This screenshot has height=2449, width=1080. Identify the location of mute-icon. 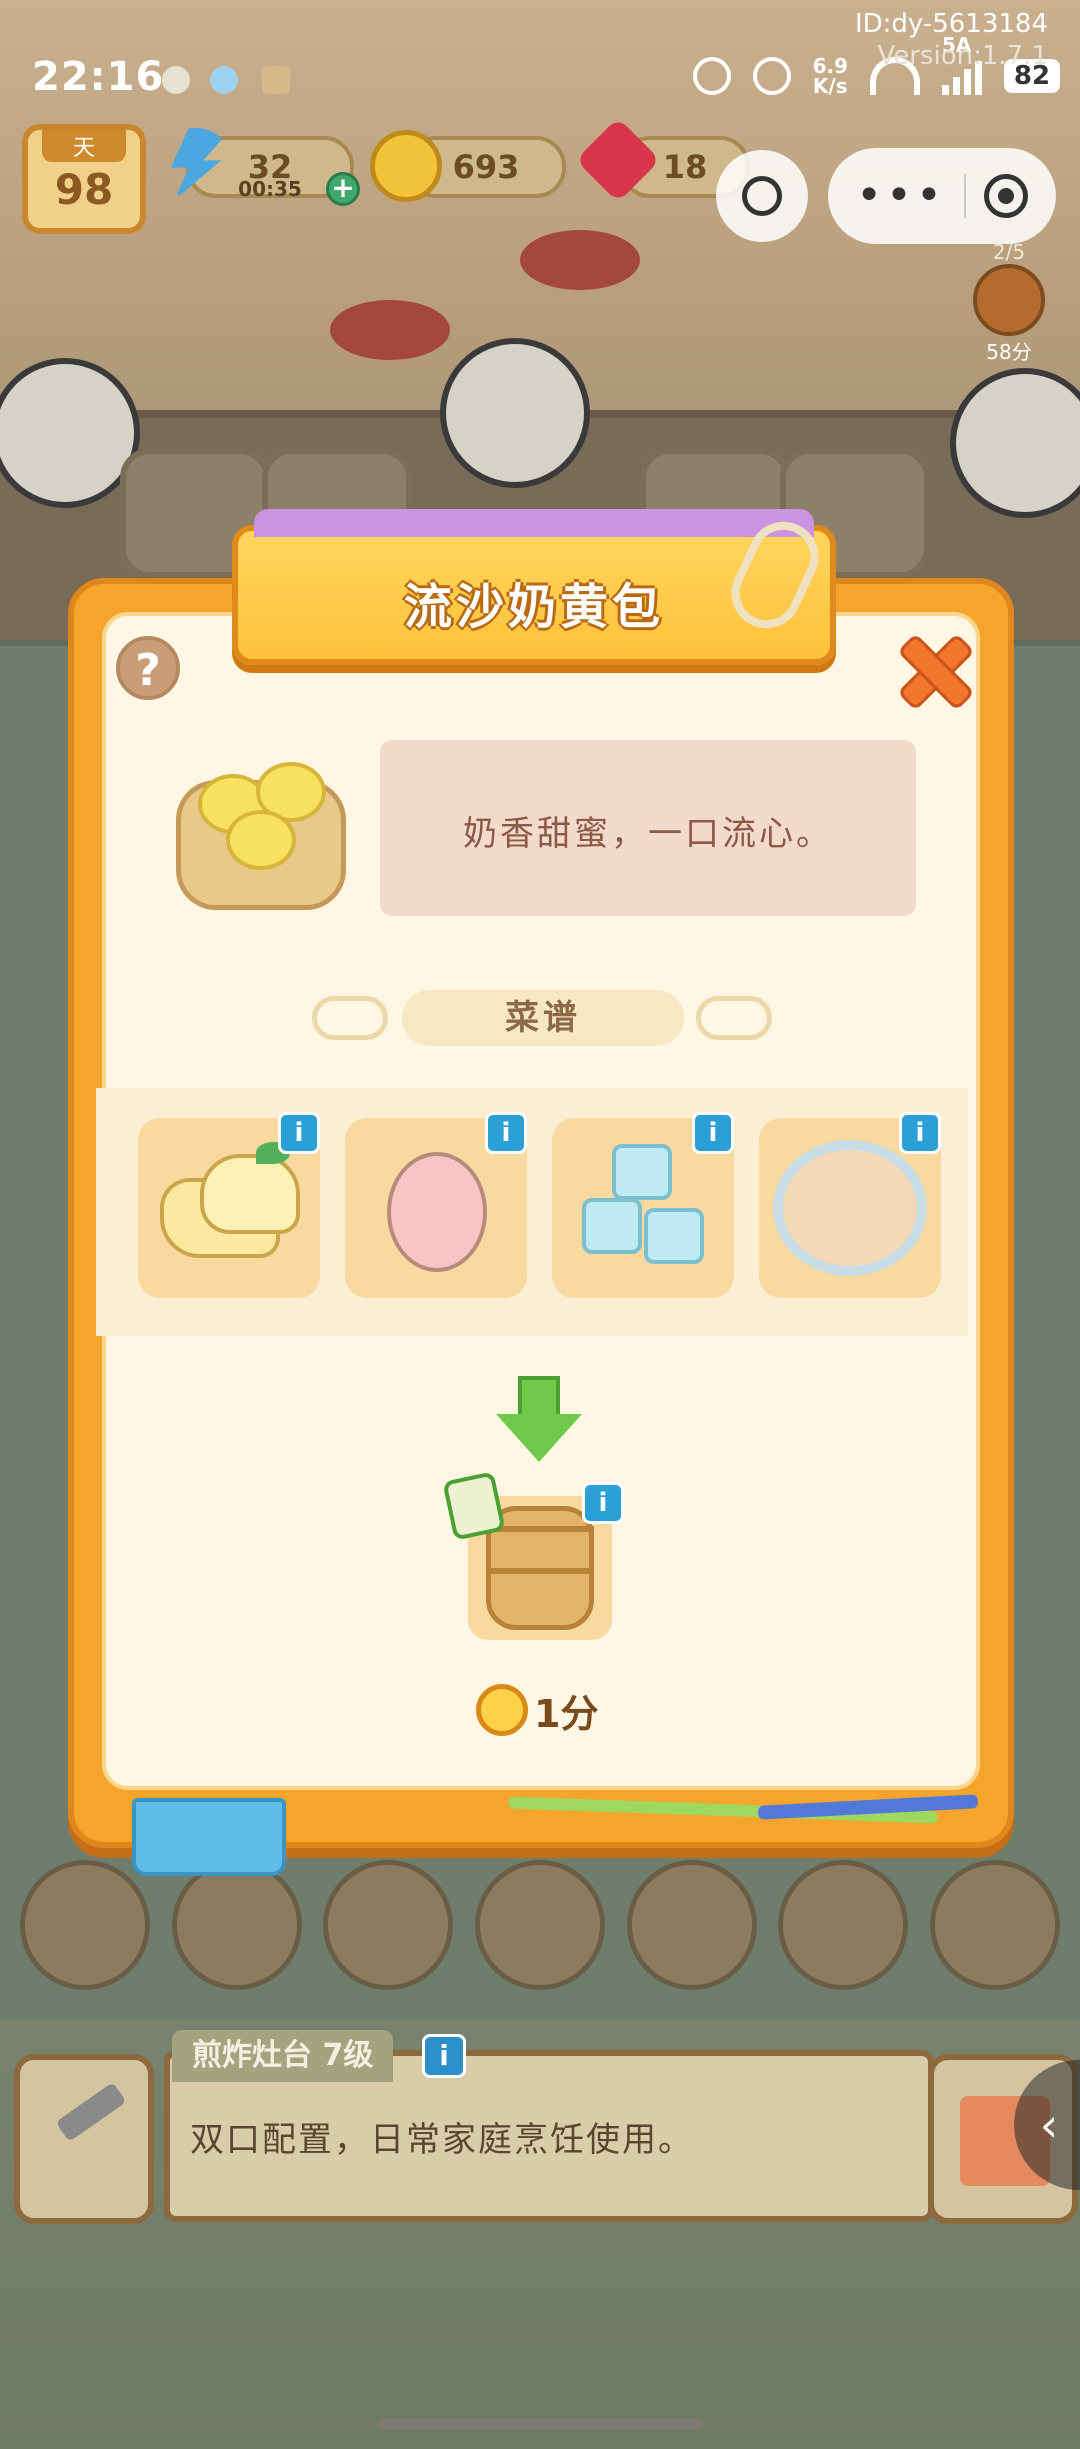
(771, 76).